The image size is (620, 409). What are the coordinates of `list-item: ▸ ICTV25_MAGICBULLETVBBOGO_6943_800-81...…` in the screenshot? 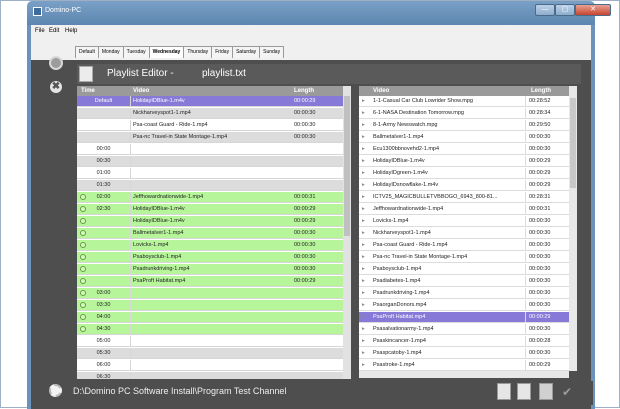 It's located at (464, 197).